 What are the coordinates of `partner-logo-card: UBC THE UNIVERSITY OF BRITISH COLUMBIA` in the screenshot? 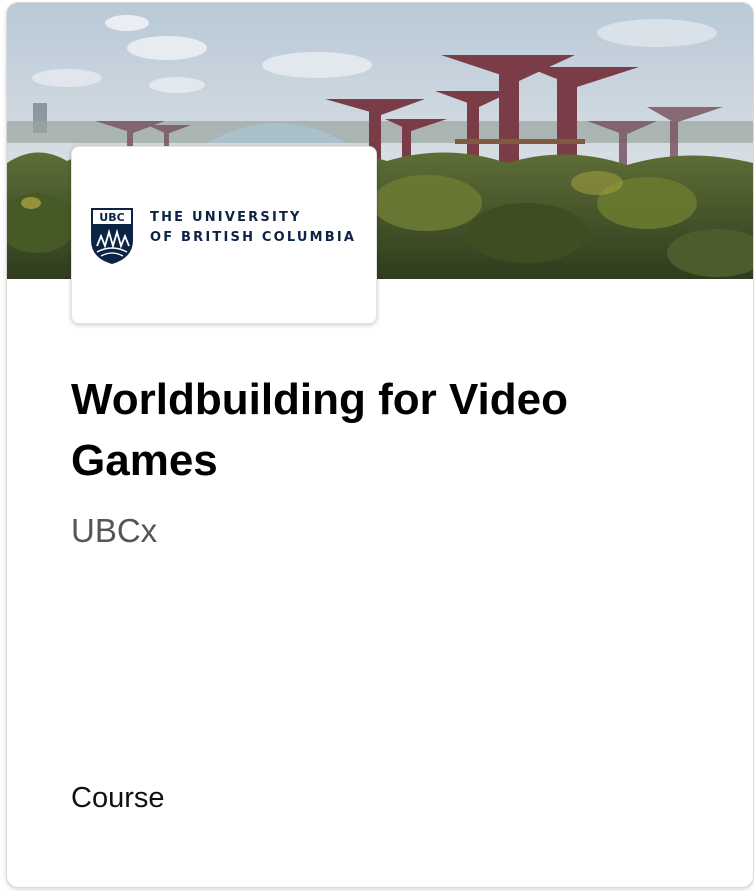 It's located at (224, 235).